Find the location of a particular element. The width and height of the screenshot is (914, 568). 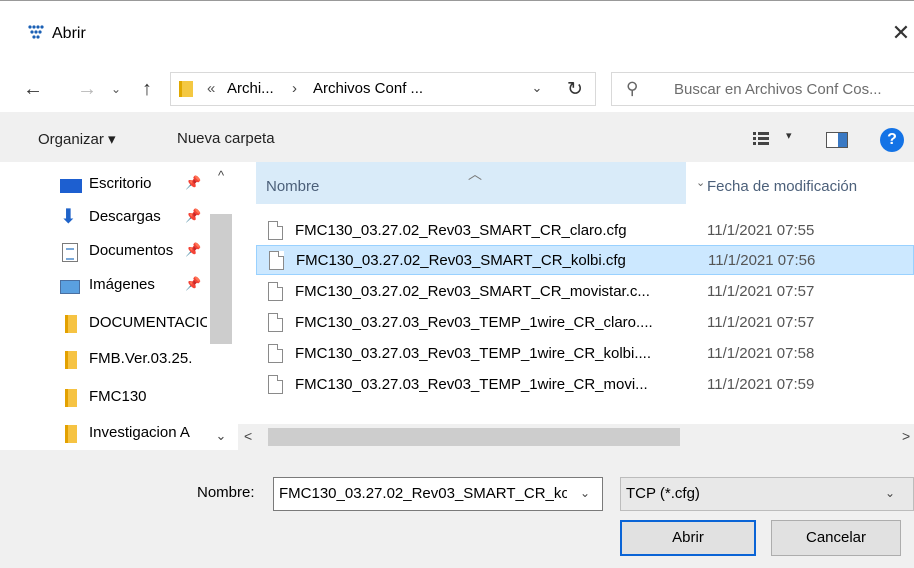

new-folder-button: Nueva carpeta is located at coordinates (226, 138).